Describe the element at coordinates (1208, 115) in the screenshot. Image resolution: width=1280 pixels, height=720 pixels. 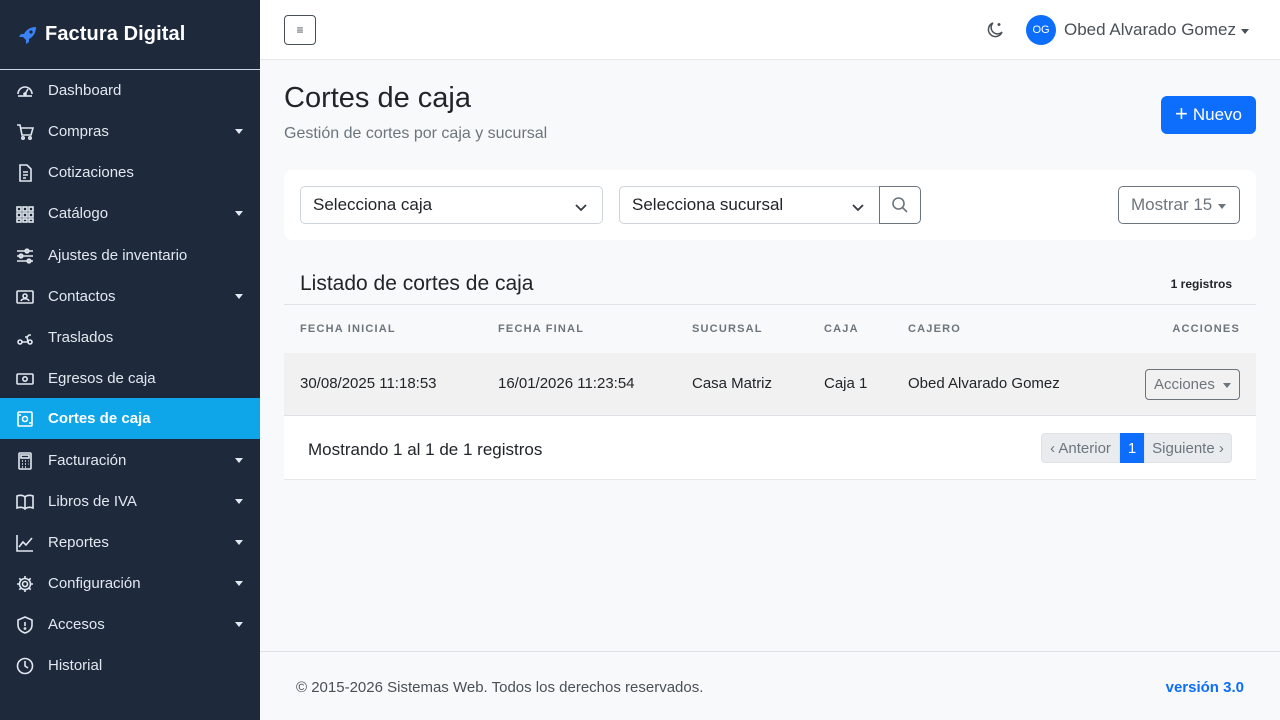
I see `new-button: + Nuevo` at that location.